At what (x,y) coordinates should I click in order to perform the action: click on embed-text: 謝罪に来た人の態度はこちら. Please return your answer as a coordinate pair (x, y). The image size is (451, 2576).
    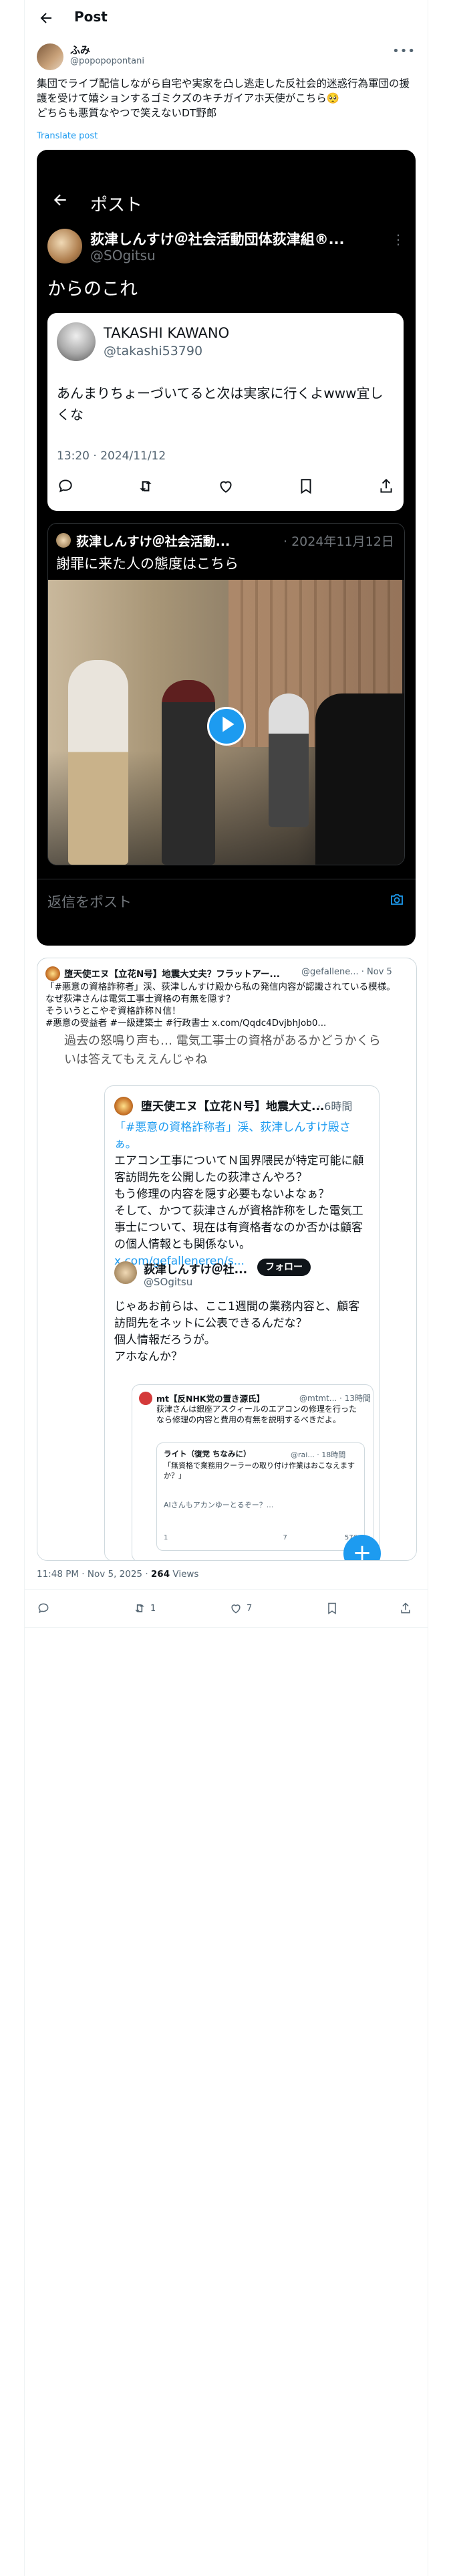
    Looking at the image, I should click on (147, 564).